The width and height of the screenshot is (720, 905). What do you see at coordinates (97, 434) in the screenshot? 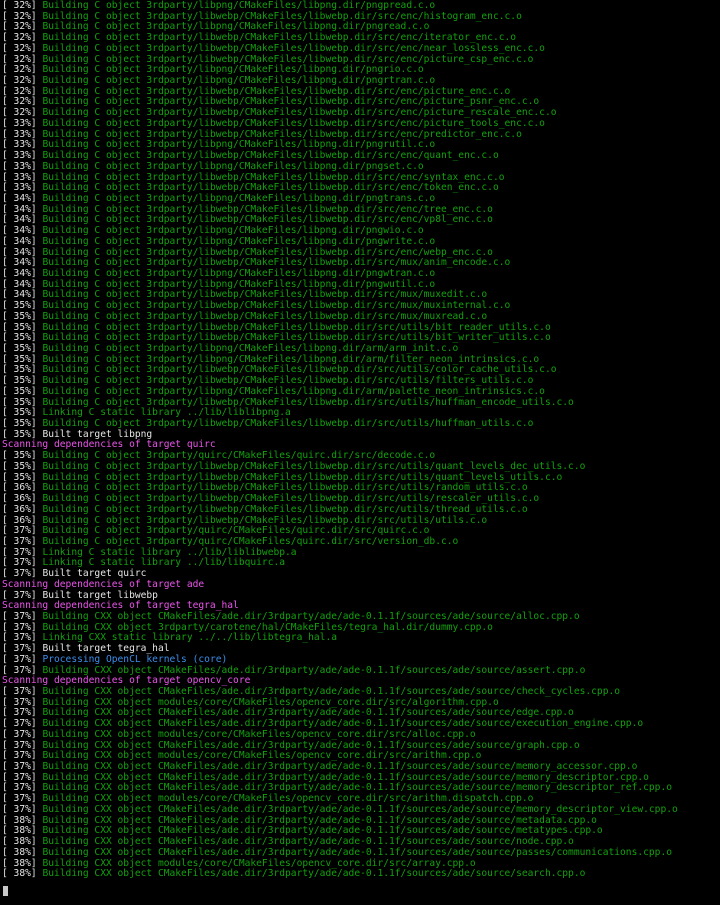
I see `build-message: Built target libpng` at bounding box center [97, 434].